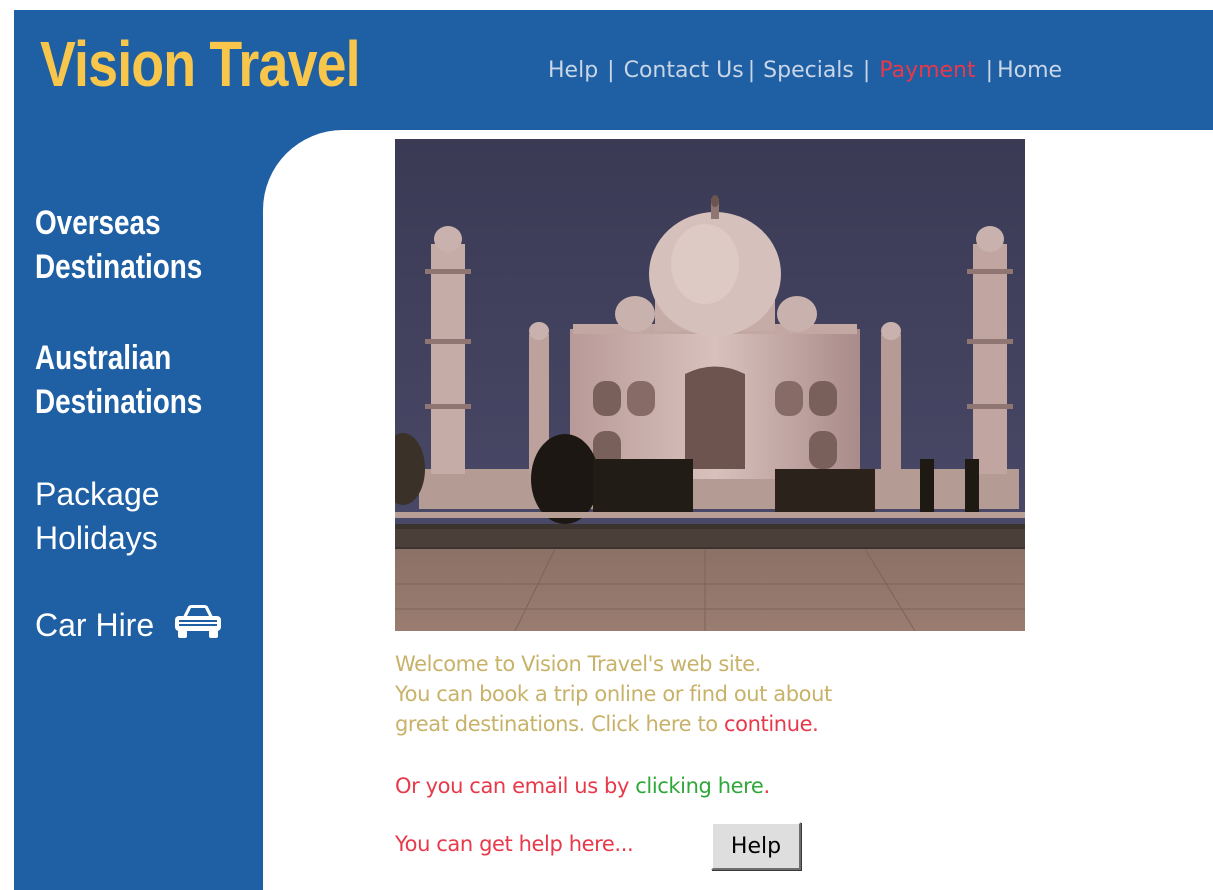  Describe the element at coordinates (118, 380) in the screenshot. I see `sidebar-item-australian-destinations: Australian Destinations` at that location.